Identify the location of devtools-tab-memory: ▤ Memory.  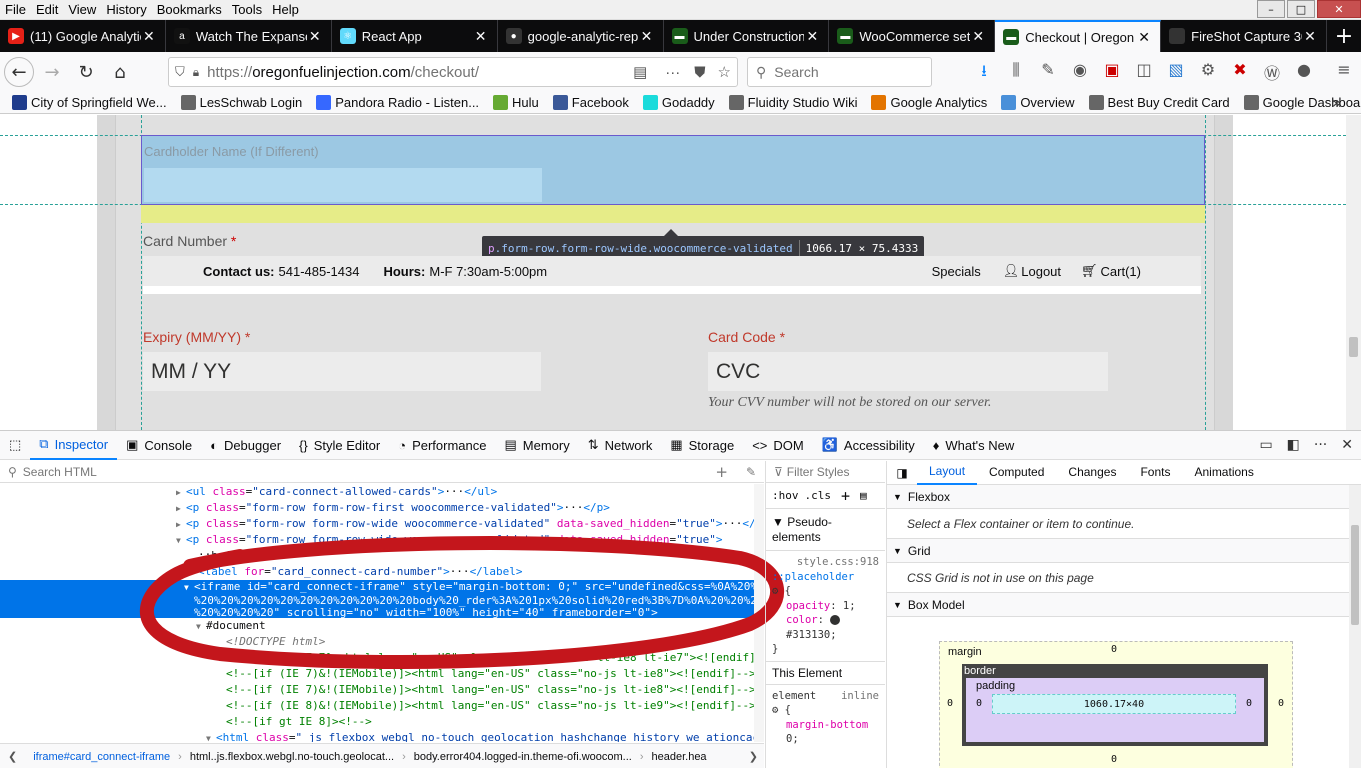
(537, 445).